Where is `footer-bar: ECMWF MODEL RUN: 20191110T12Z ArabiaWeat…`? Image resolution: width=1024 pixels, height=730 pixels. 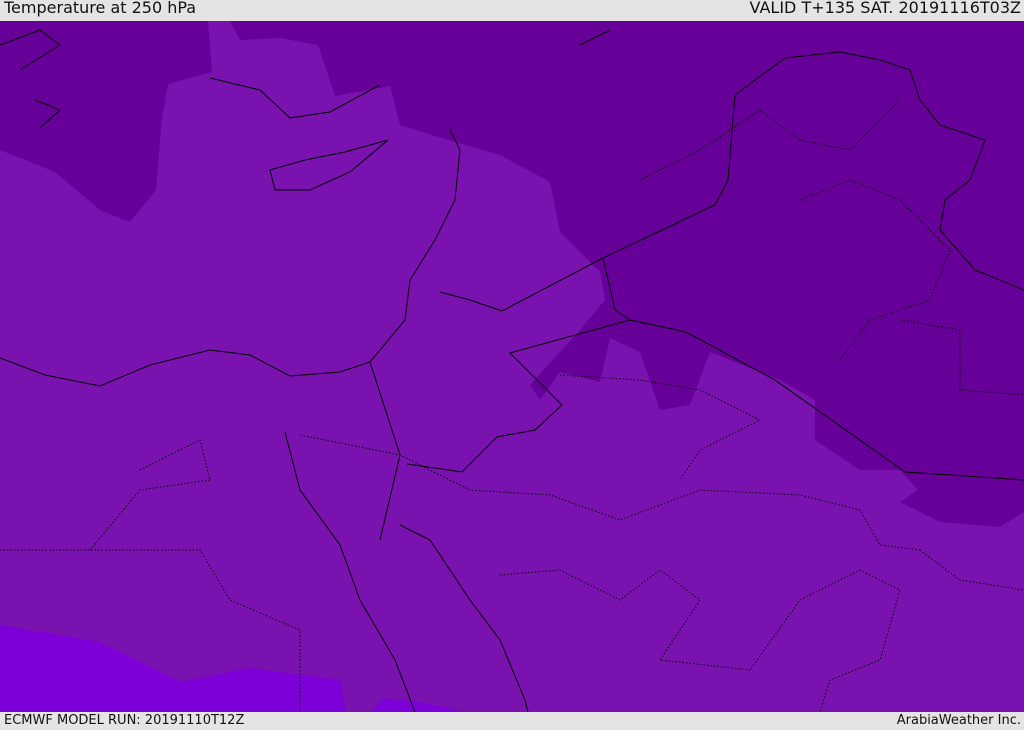 footer-bar: ECMWF MODEL RUN: 20191110T12Z ArabiaWeat… is located at coordinates (512, 720).